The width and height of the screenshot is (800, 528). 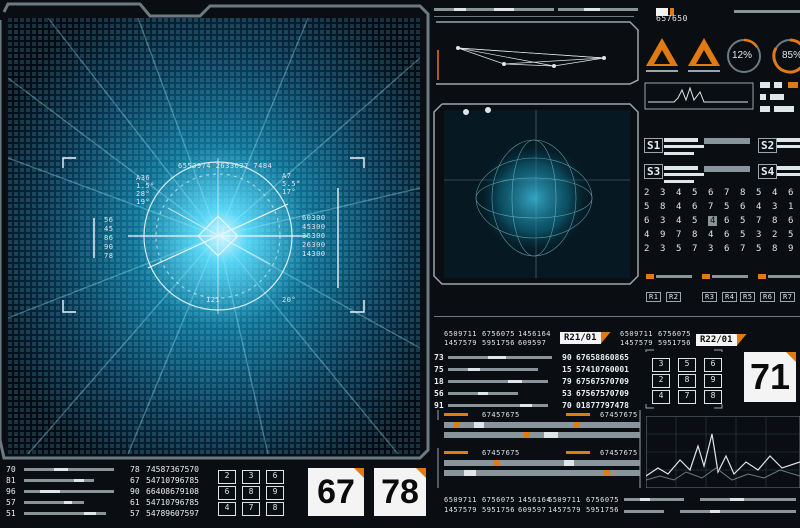 I want to click on waveform-display, so click(x=699, y=96).